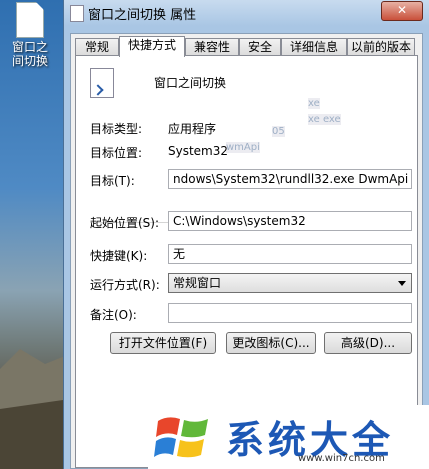 The image size is (429, 469). Describe the element at coordinates (102, 83) in the screenshot. I see `shortcut-file-icon` at that location.